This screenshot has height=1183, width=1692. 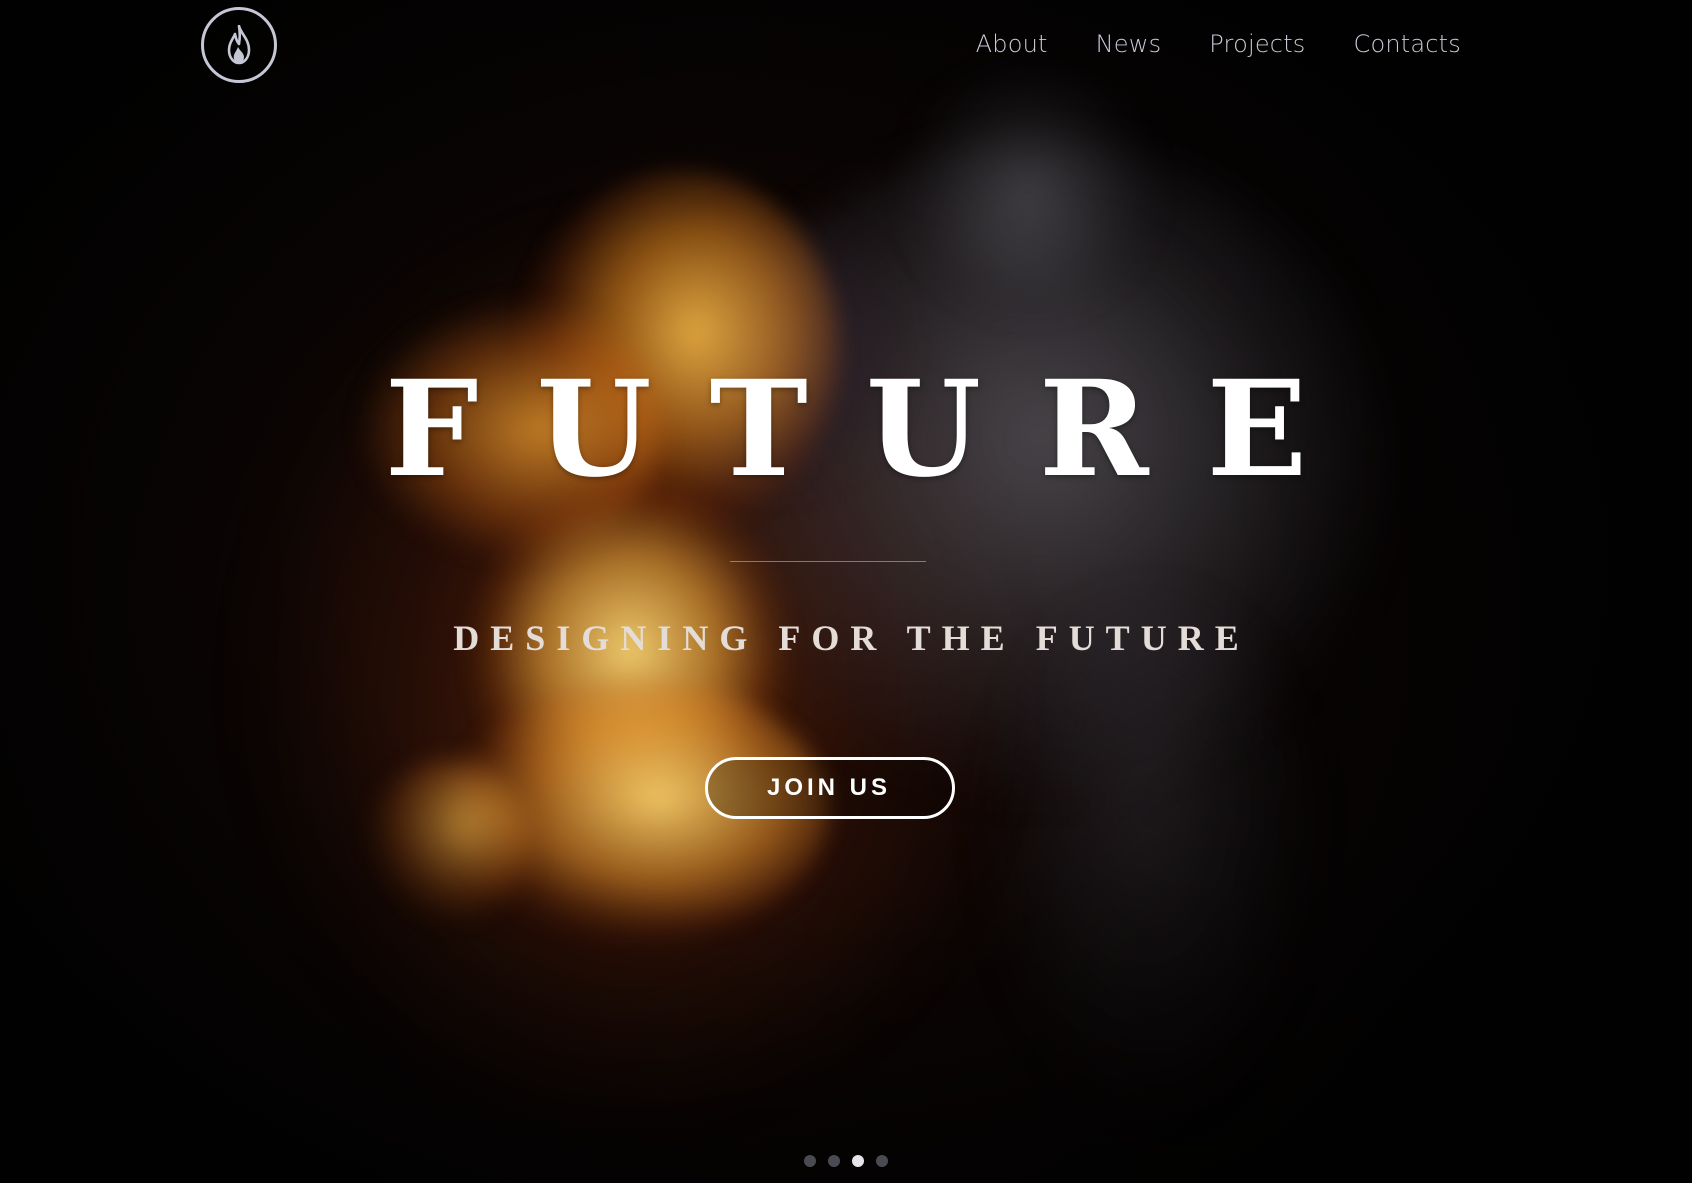 I want to click on join-us-button: JOIN US, so click(x=830, y=788).